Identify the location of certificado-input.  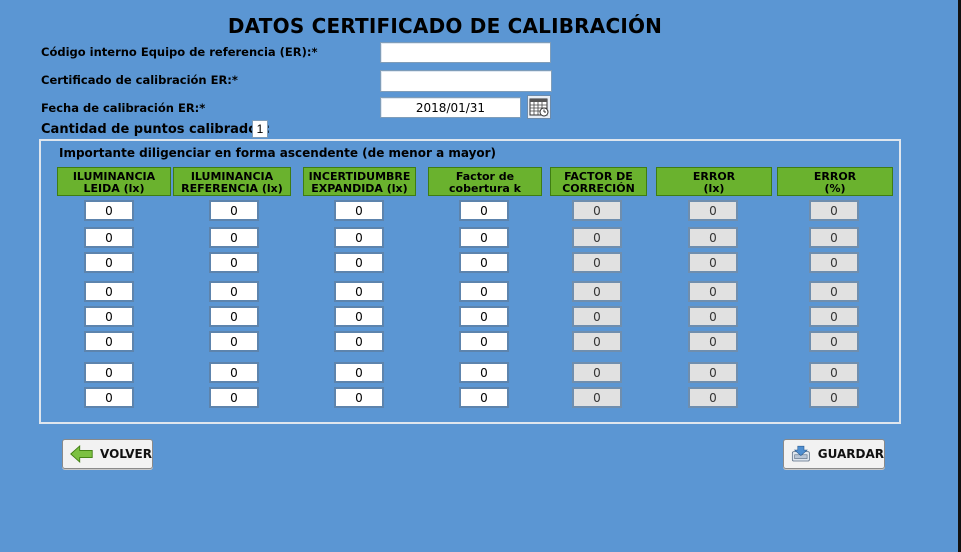
(466, 81).